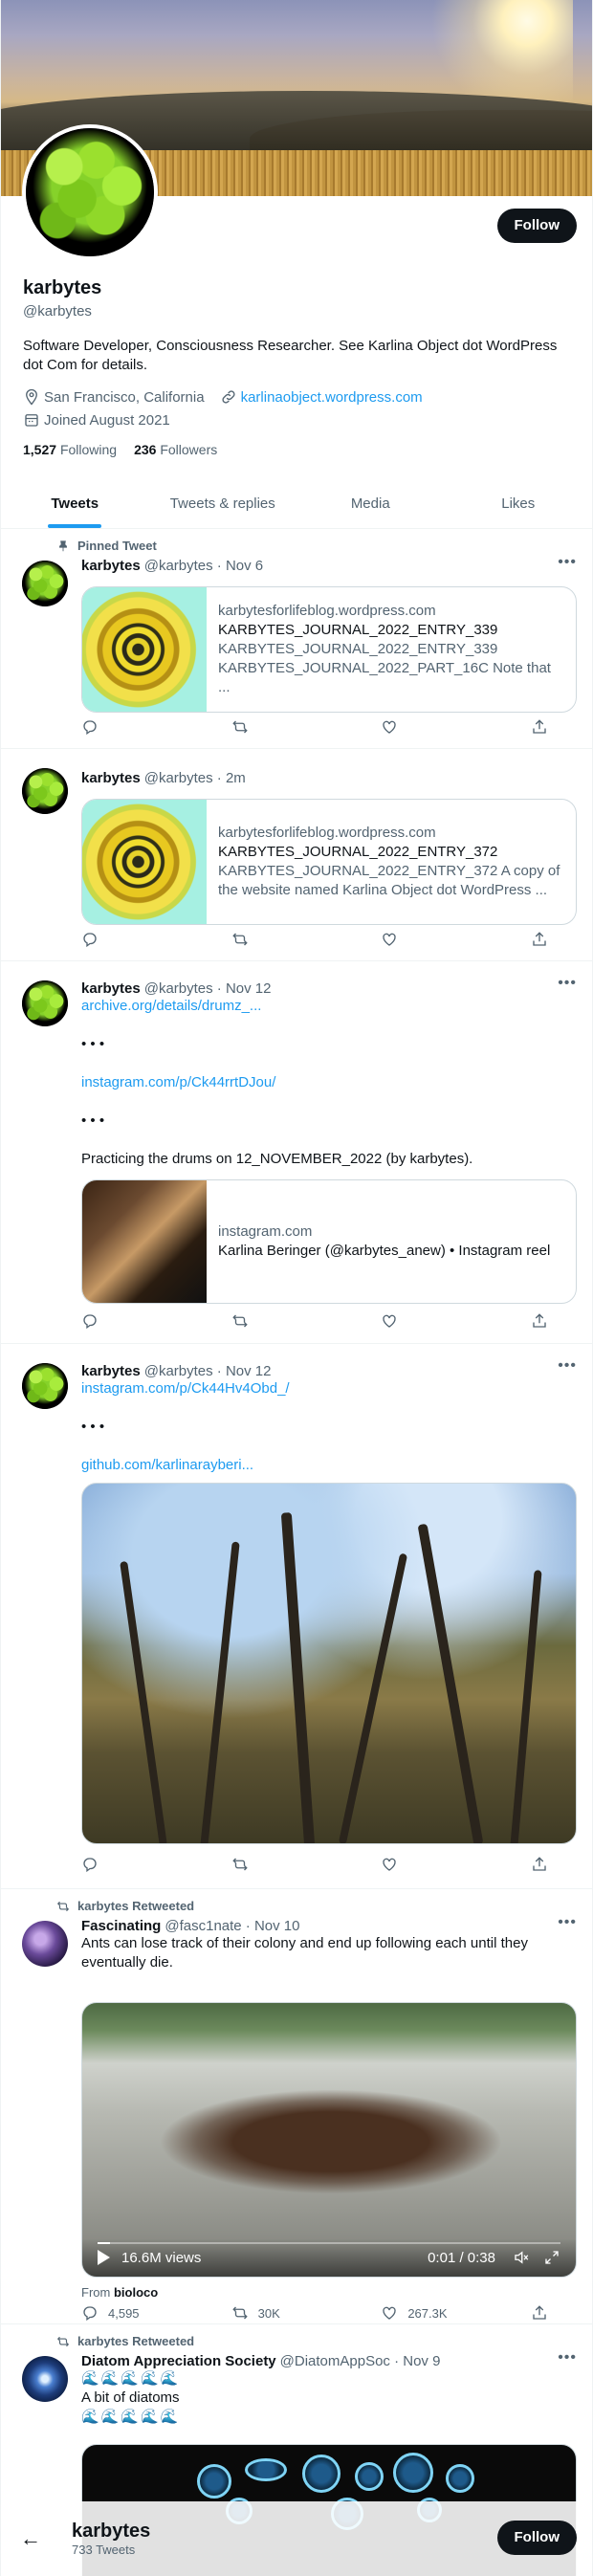 This screenshot has height=2576, width=593. What do you see at coordinates (371, 503) in the screenshot?
I see `tab-media: Media` at bounding box center [371, 503].